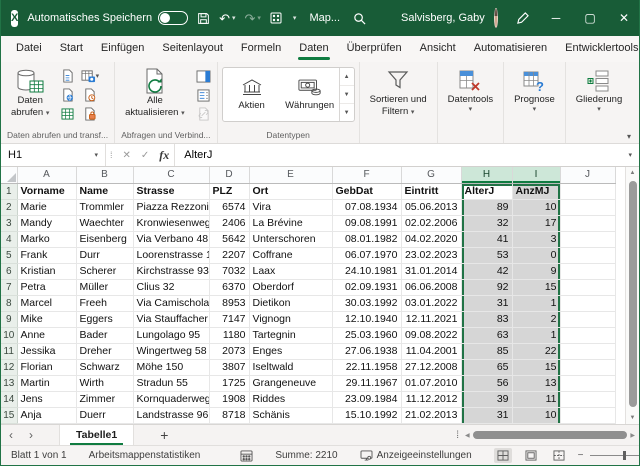  I want to click on horizontal-scrollbar-thumb, so click(550, 435).